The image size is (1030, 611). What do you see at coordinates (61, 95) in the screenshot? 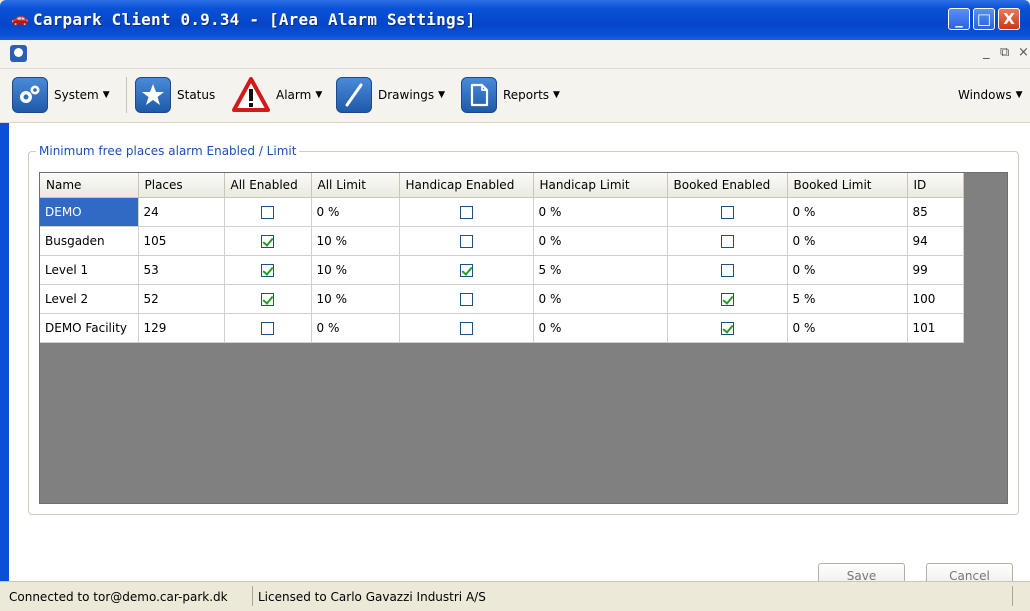
I see `system-menu-button: System ▼` at bounding box center [61, 95].